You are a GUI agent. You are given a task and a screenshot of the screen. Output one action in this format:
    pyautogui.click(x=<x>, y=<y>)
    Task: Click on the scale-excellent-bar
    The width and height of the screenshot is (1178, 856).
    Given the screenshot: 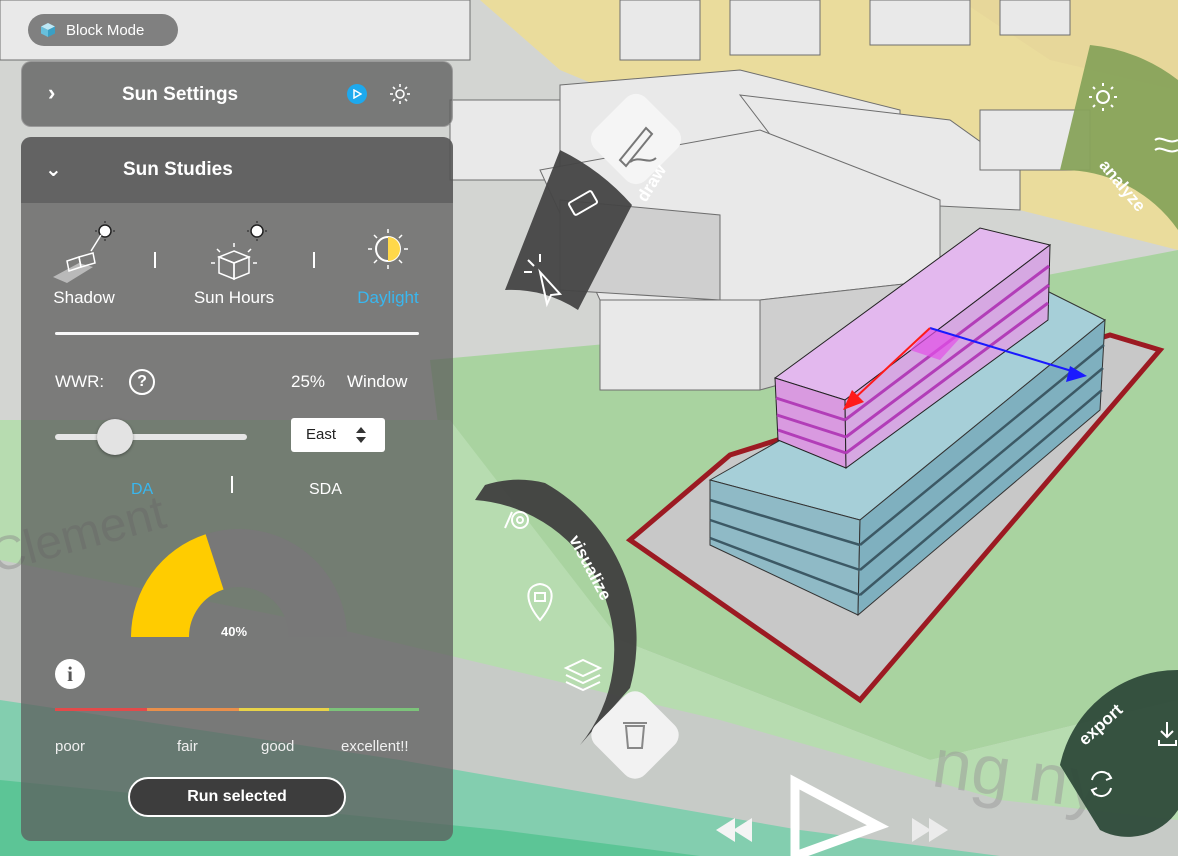 What is the action you would take?
    pyautogui.click(x=374, y=709)
    